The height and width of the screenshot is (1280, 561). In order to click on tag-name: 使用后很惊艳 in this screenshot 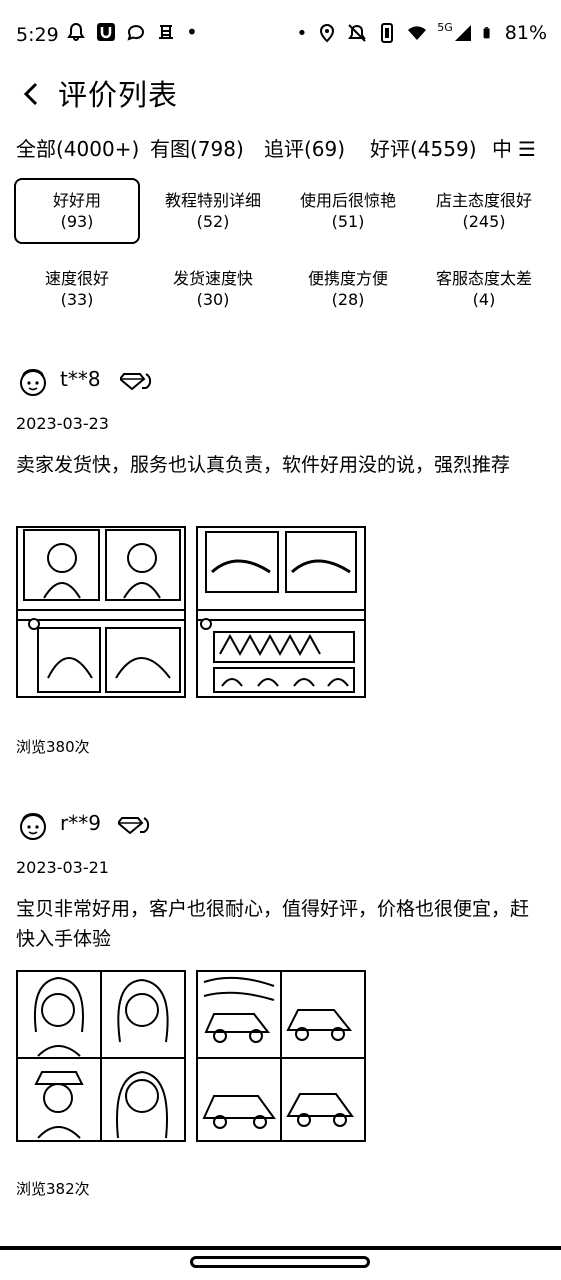, I will do `click(347, 200)`.